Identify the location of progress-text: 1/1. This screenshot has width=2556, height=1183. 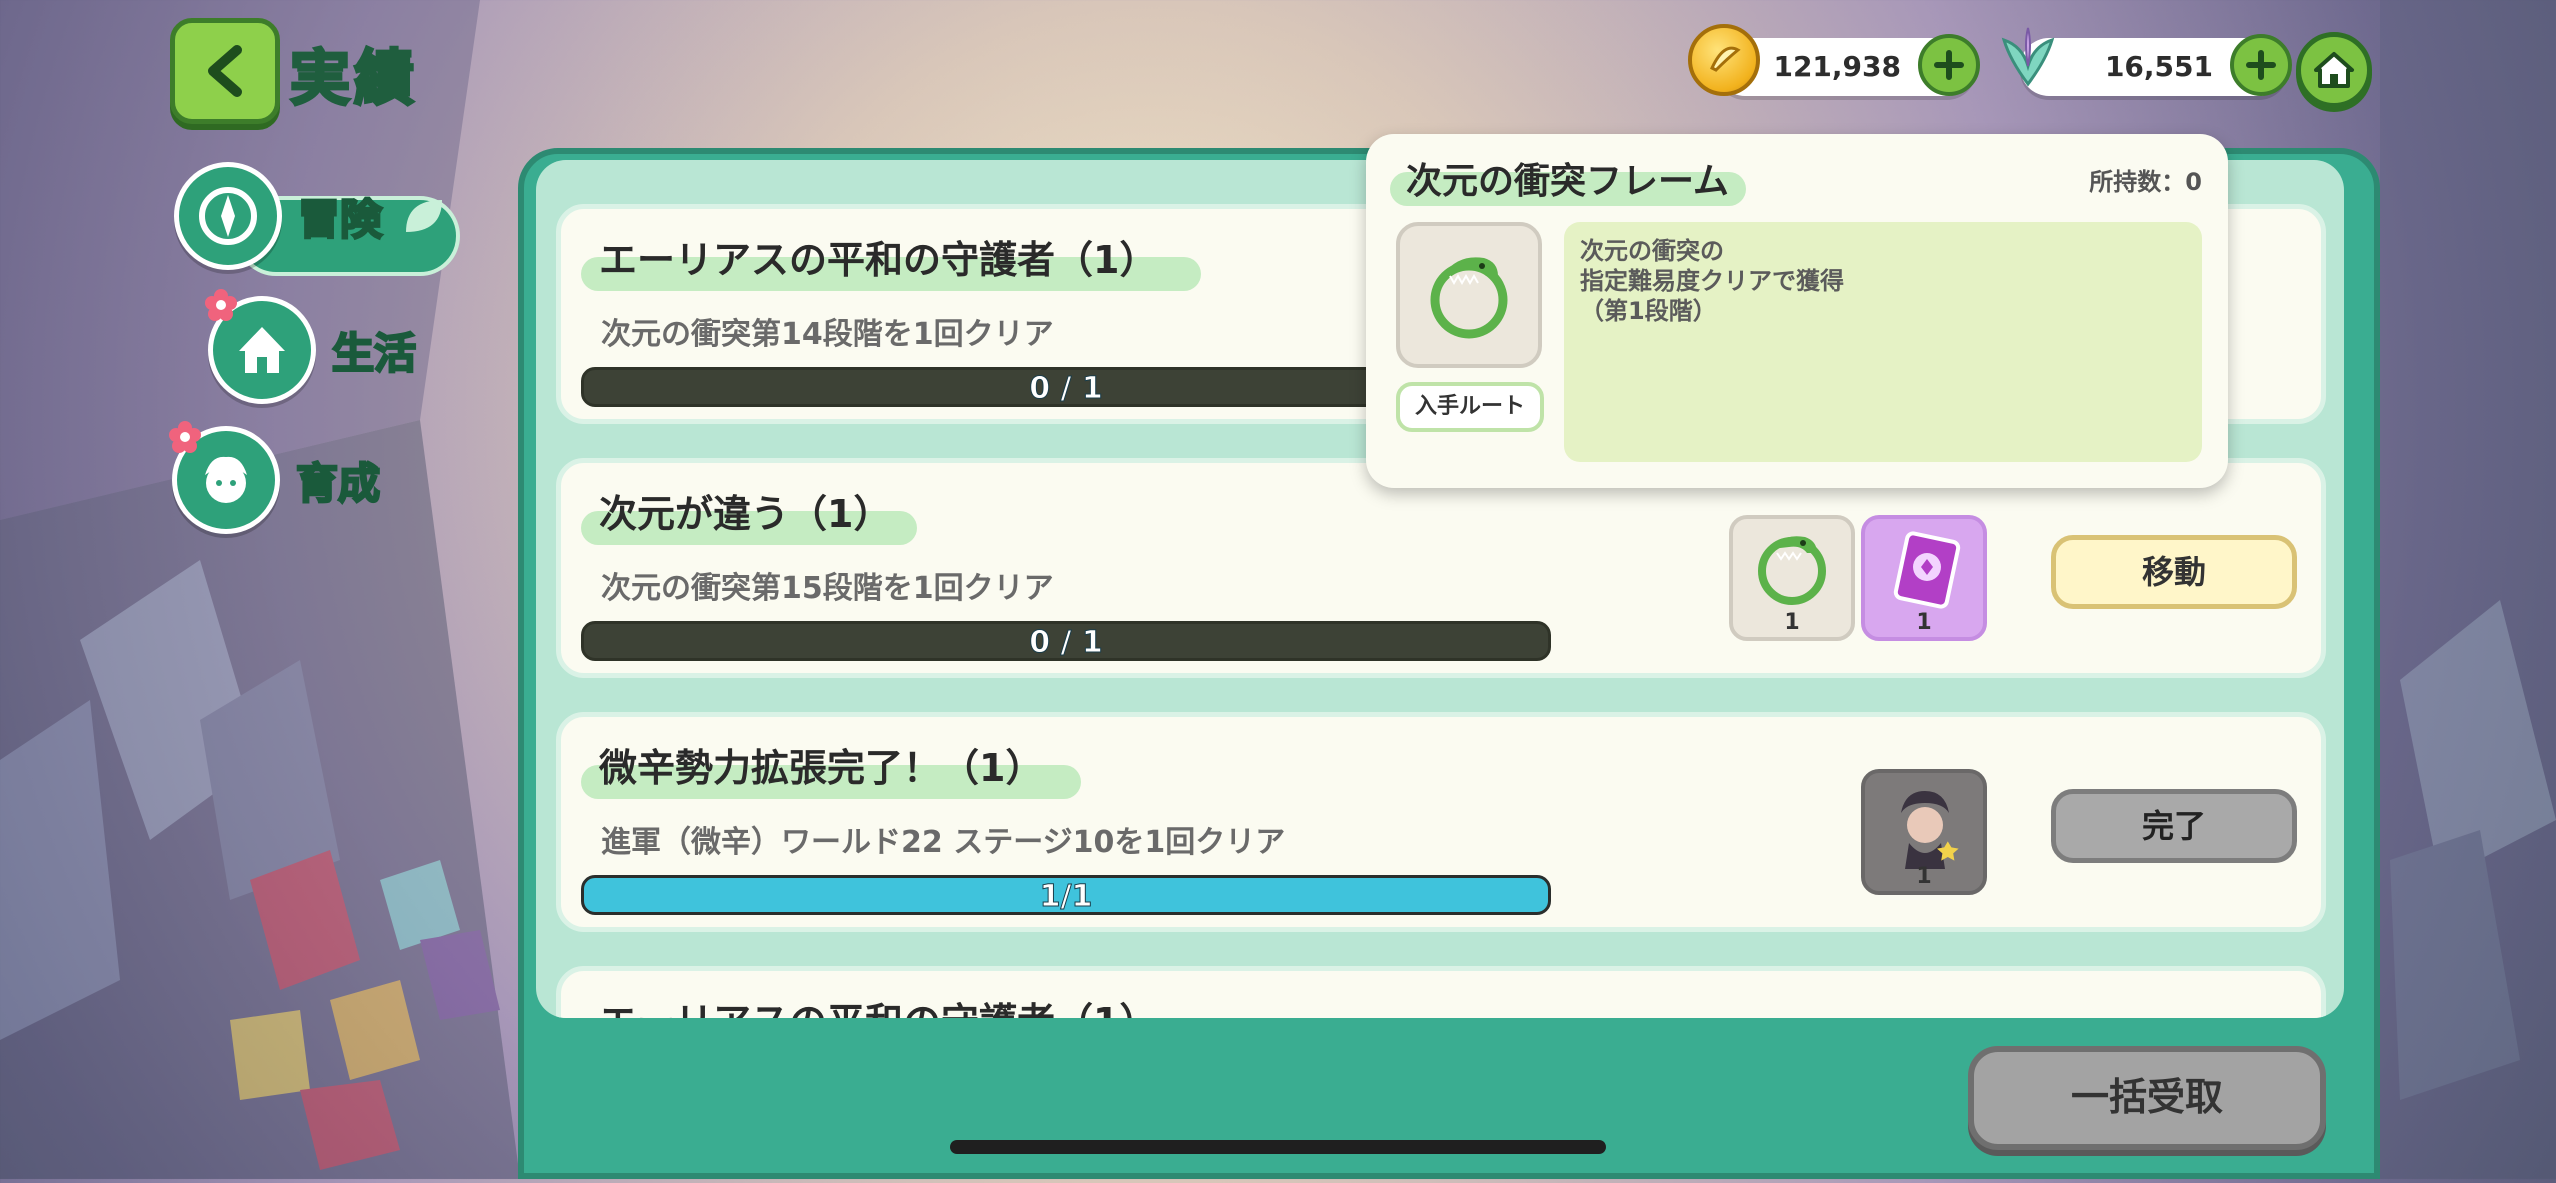
(1066, 897).